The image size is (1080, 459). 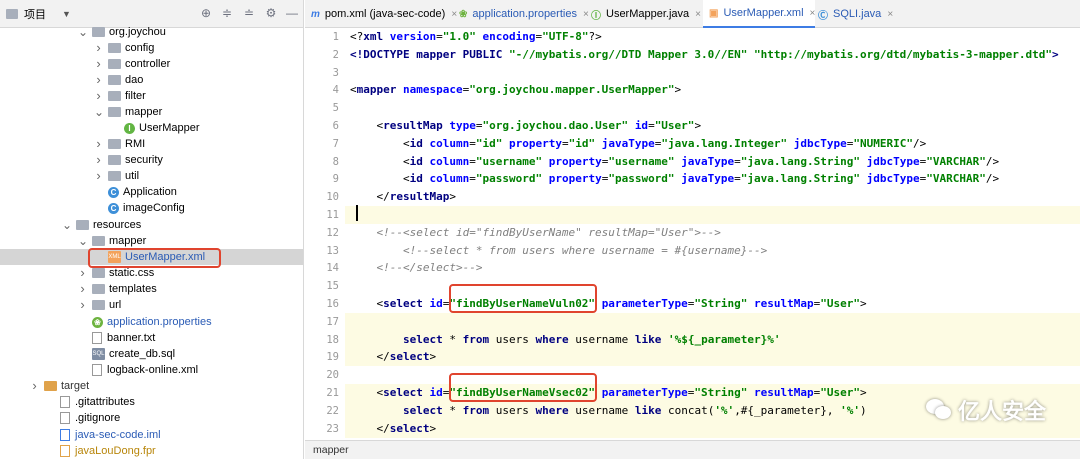 I want to click on tree-item: I UserMapper, so click(x=151, y=128).